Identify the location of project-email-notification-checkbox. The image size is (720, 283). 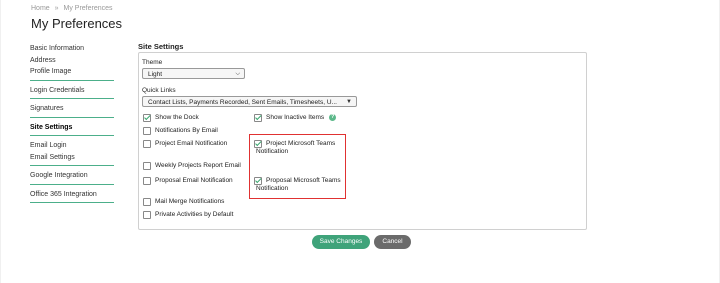
(147, 144).